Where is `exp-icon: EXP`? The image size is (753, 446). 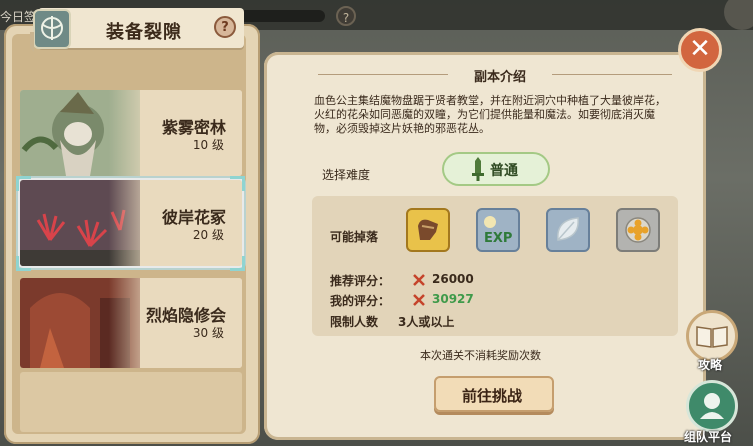 exp-icon: EXP is located at coordinates (498, 231).